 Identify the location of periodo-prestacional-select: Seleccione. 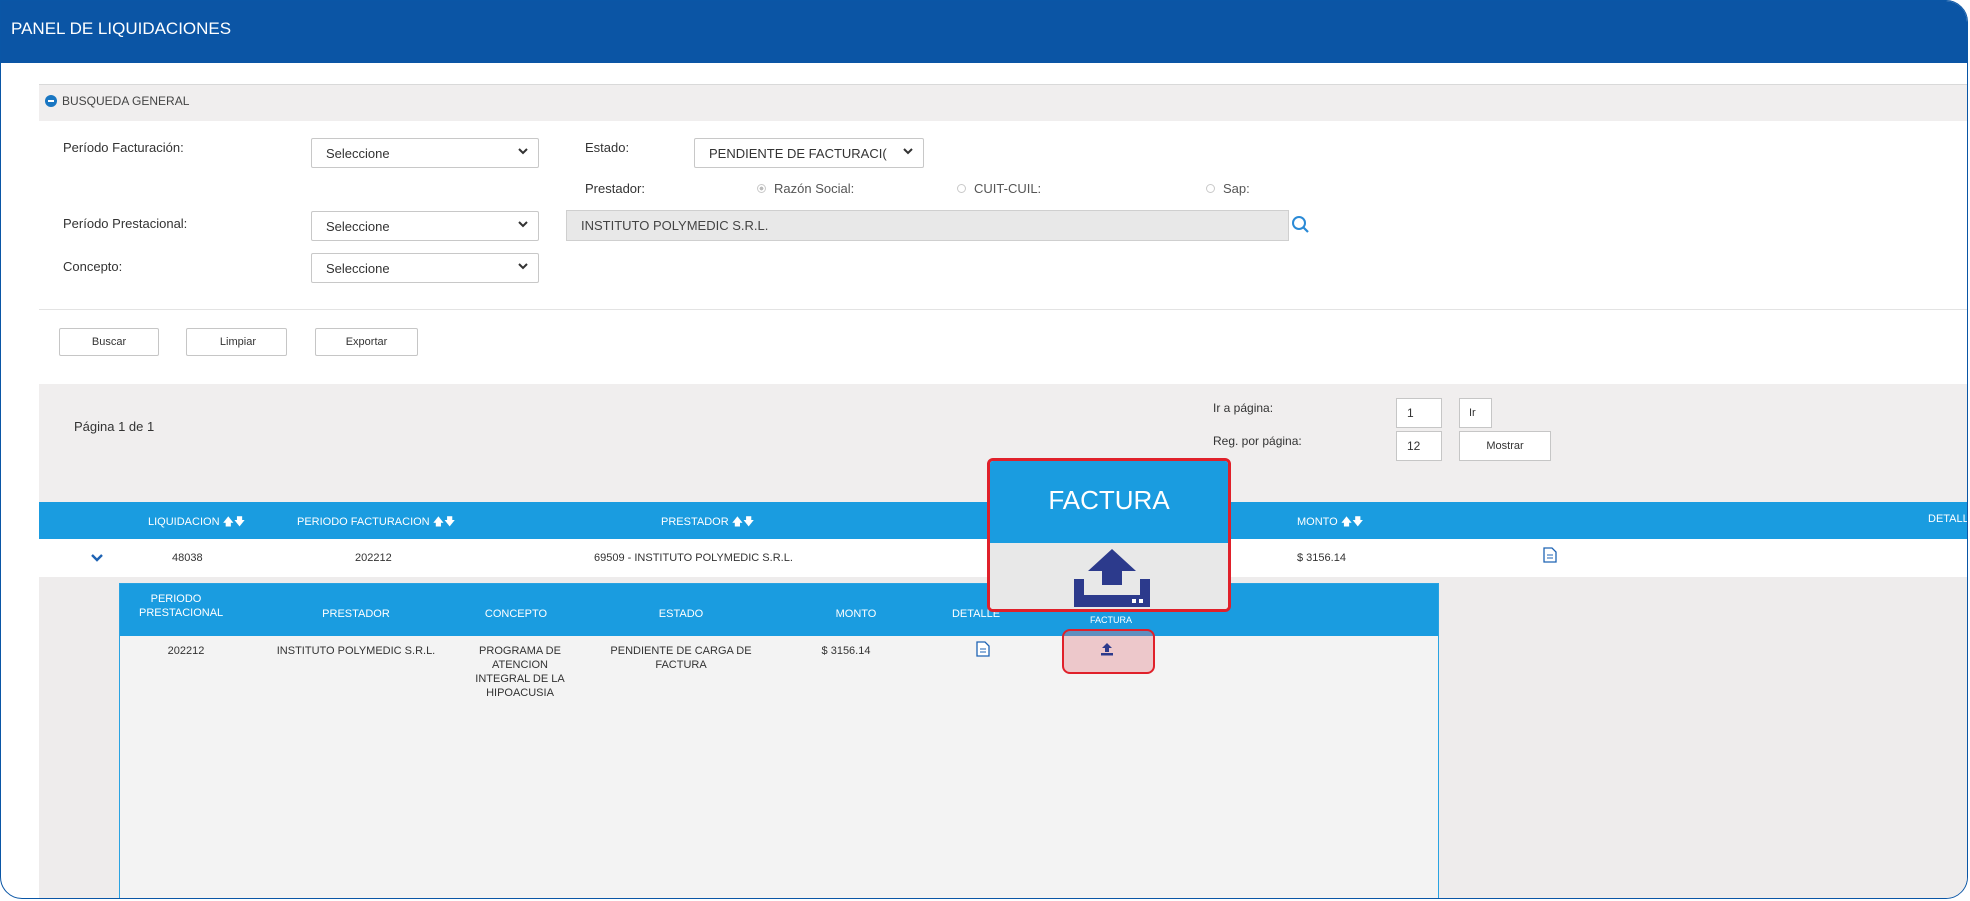
(425, 226).